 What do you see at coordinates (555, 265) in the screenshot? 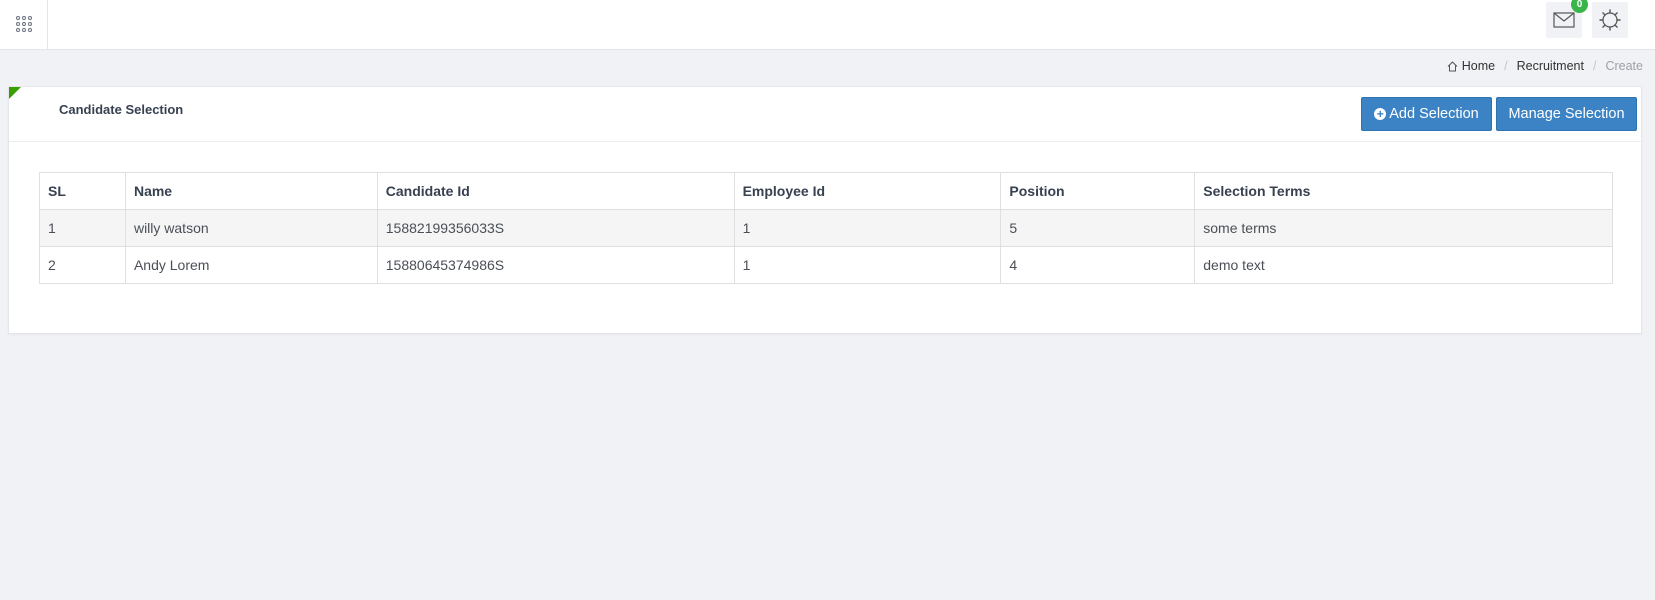
I see `cell-candidate-id: 15880645374986S` at bounding box center [555, 265].